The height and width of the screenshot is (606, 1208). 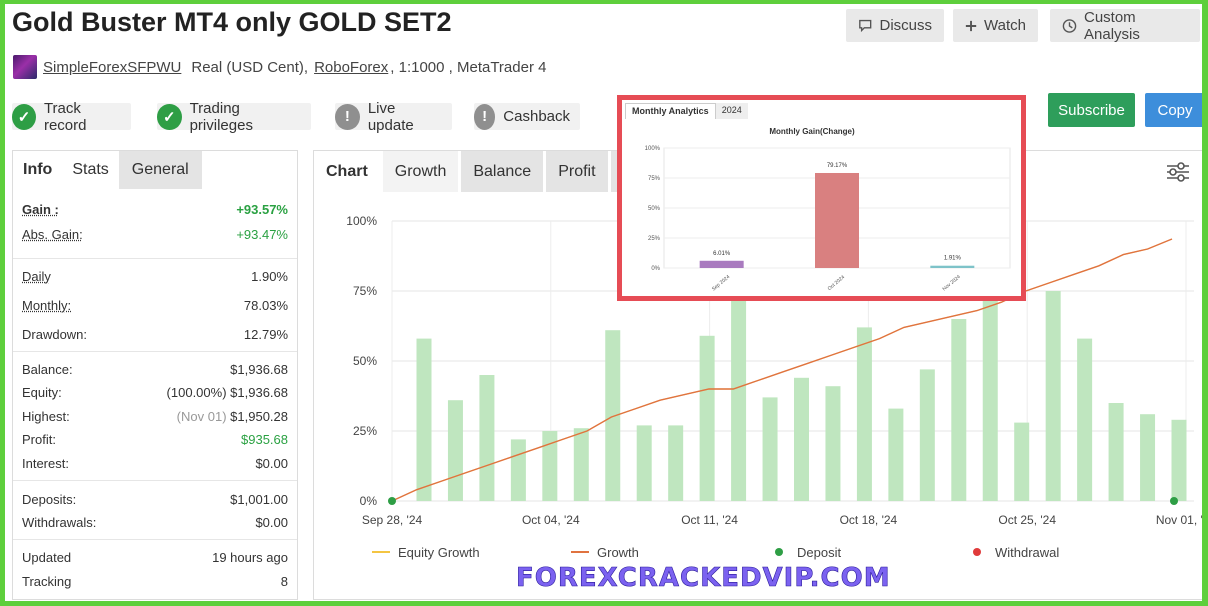 I want to click on x-tick-label: Oct 18, '24, so click(x=869, y=520).